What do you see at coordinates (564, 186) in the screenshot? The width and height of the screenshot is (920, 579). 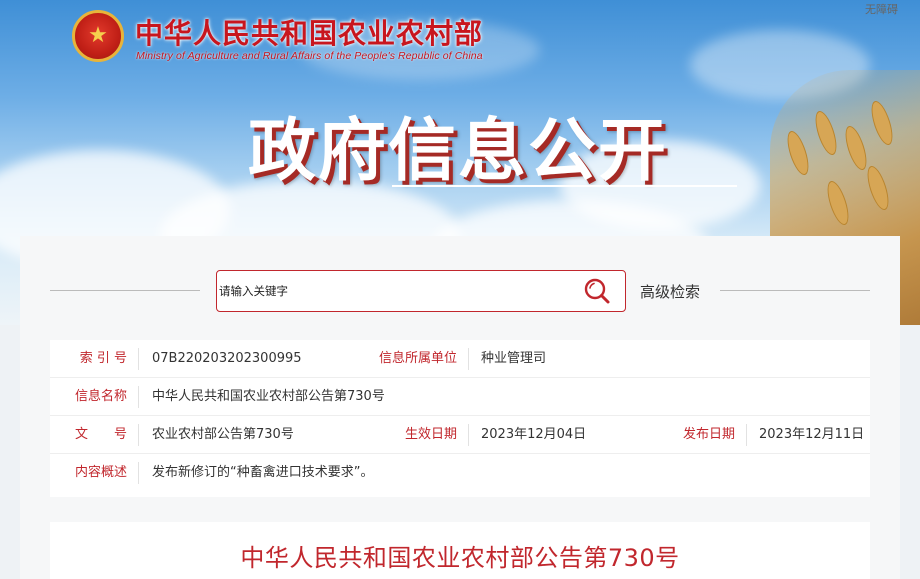 I see `banner-title-underline` at bounding box center [564, 186].